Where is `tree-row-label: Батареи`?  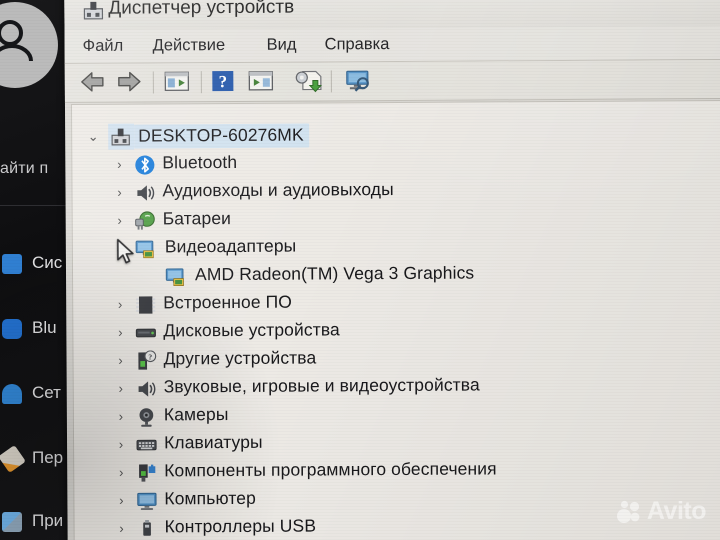 tree-row-label: Батареи is located at coordinates (197, 218).